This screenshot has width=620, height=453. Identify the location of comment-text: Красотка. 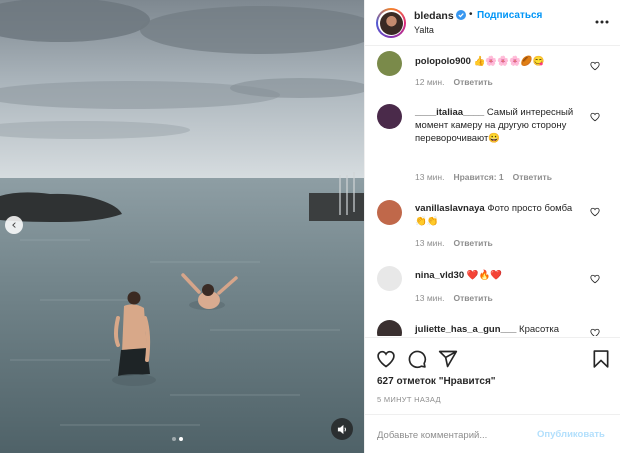
(539, 329).